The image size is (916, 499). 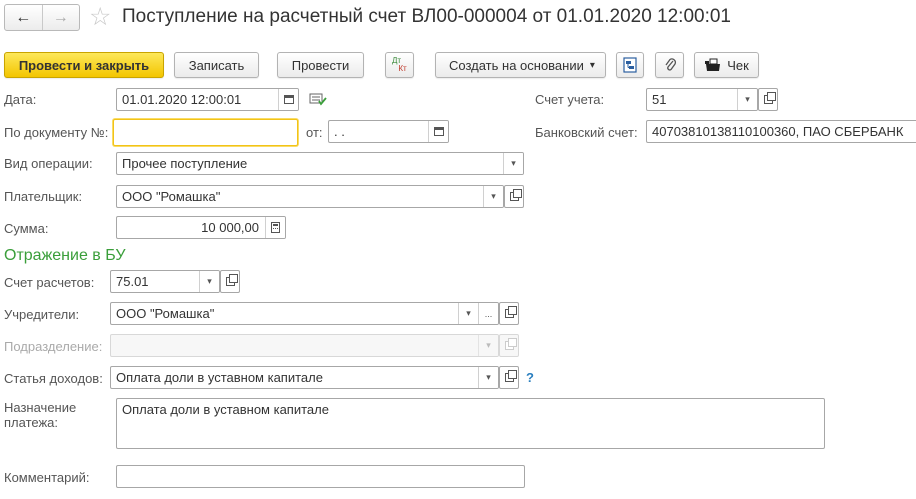 What do you see at coordinates (702, 99) in the screenshot?
I see `account-select: 51 ▾` at bounding box center [702, 99].